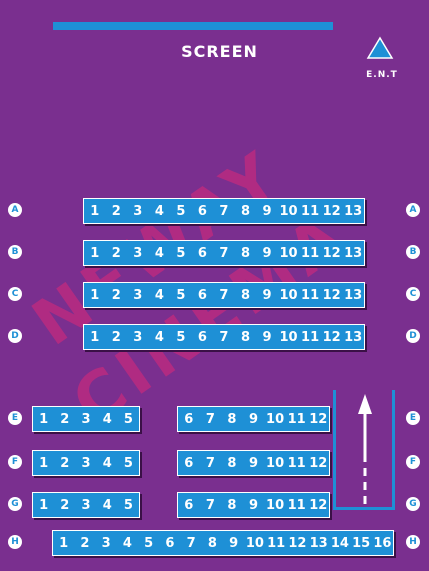  What do you see at coordinates (107, 463) in the screenshot?
I see `seat-f4: 4` at bounding box center [107, 463].